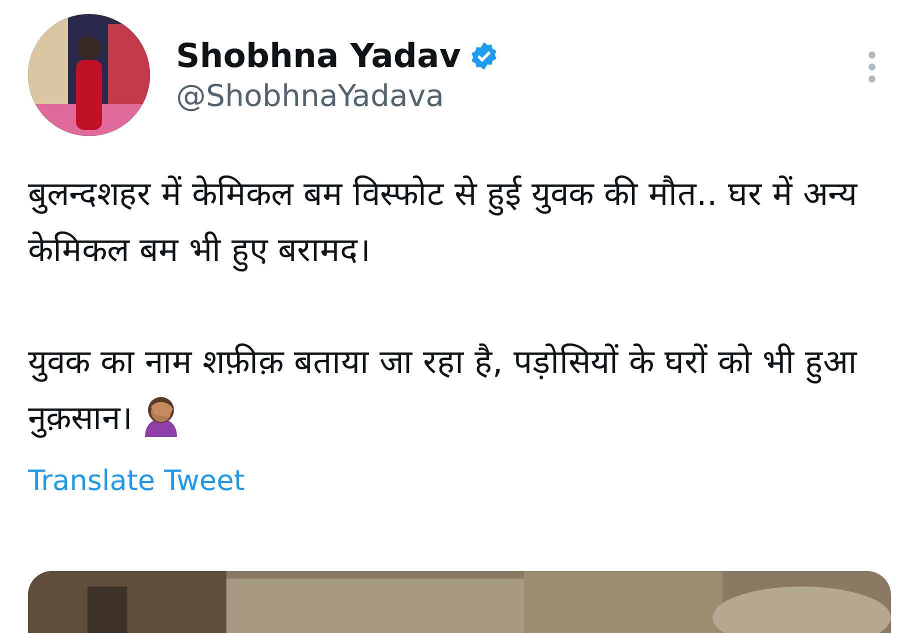 This screenshot has width=919, height=633. What do you see at coordinates (507, 96) in the screenshot?
I see `author-handle: @ShobhnaYadava` at bounding box center [507, 96].